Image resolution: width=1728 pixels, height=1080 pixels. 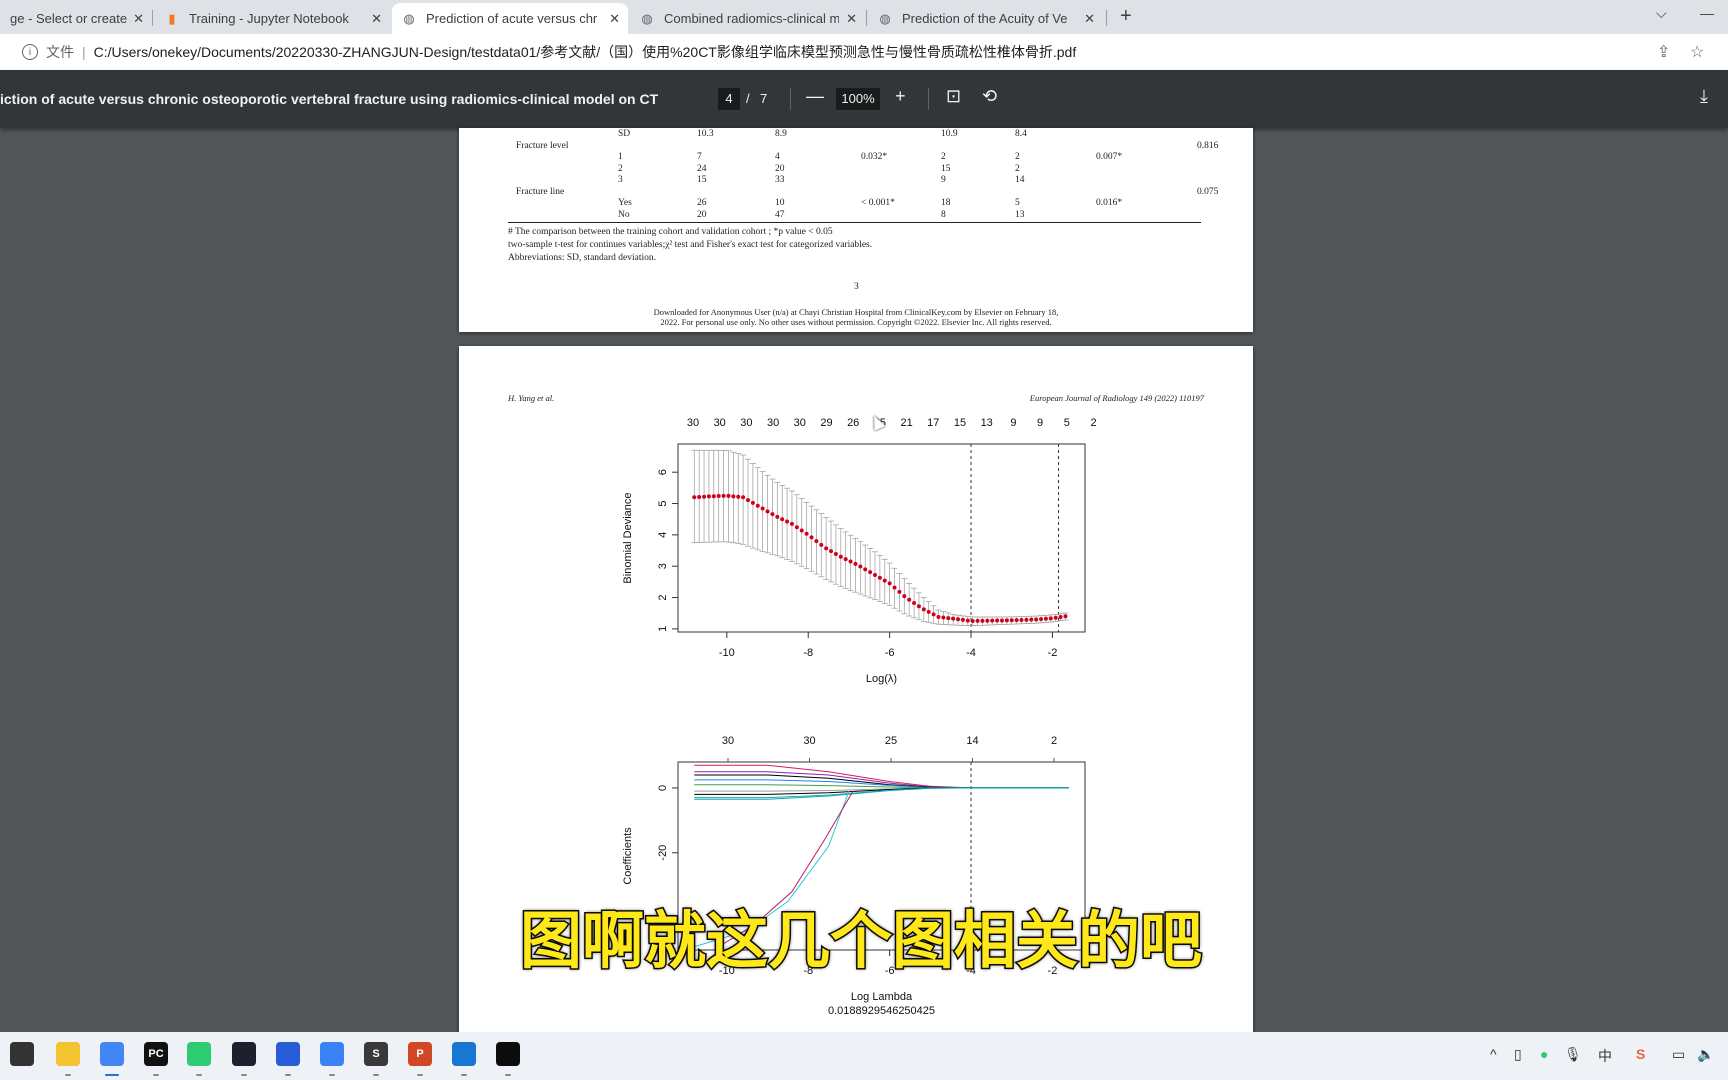 I want to click on sublime-icon: S, so click(x=376, y=1054).